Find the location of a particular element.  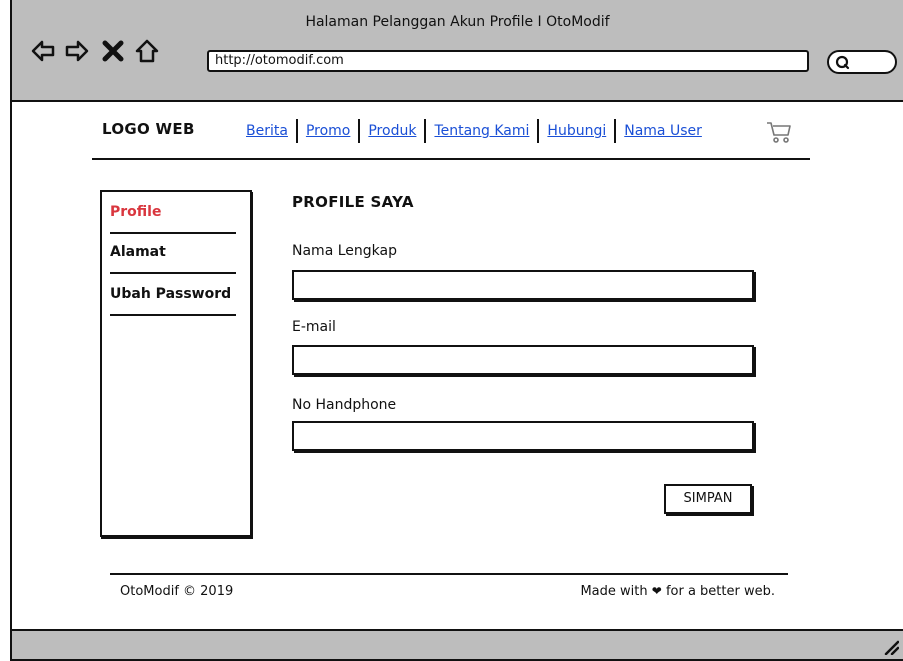

menu-link-promo: Promo is located at coordinates (328, 131).